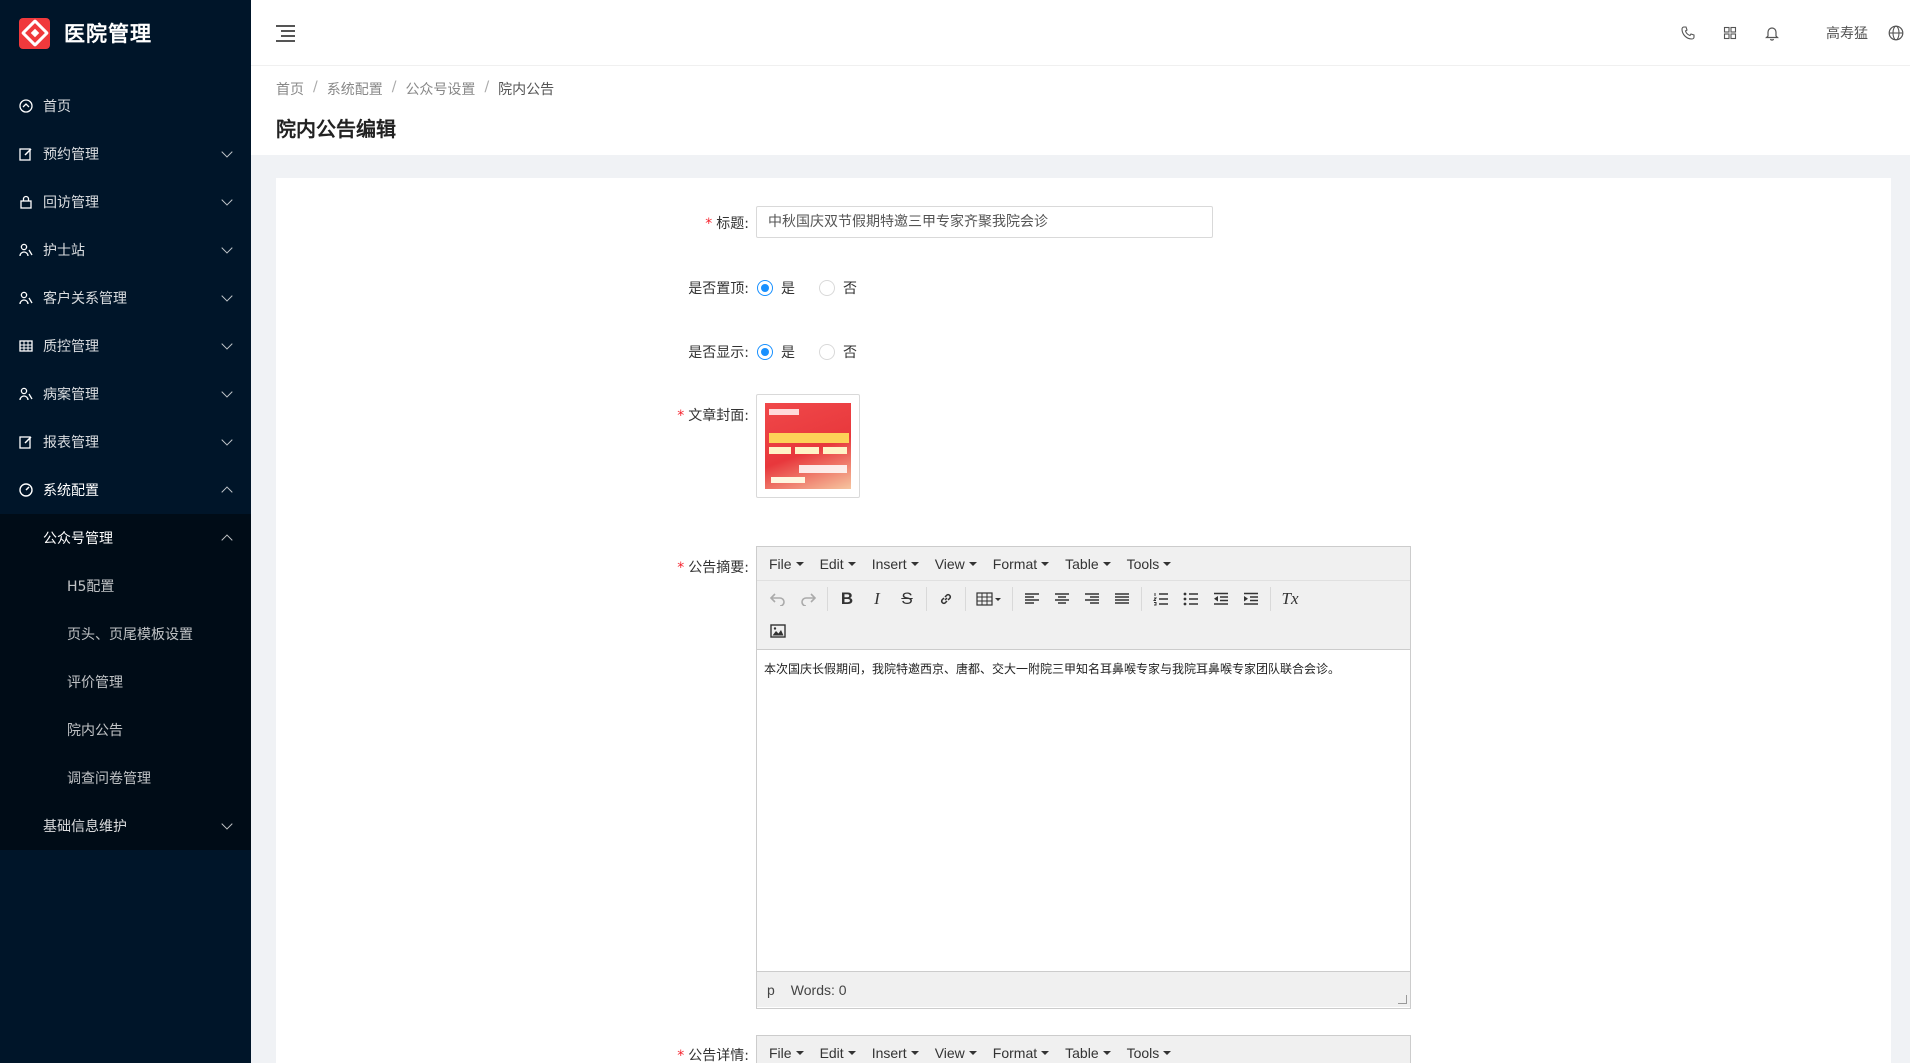 Image resolution: width=1910 pixels, height=1063 pixels. Describe the element at coordinates (907, 599) in the screenshot. I see `strikethrough-icon: S` at that location.